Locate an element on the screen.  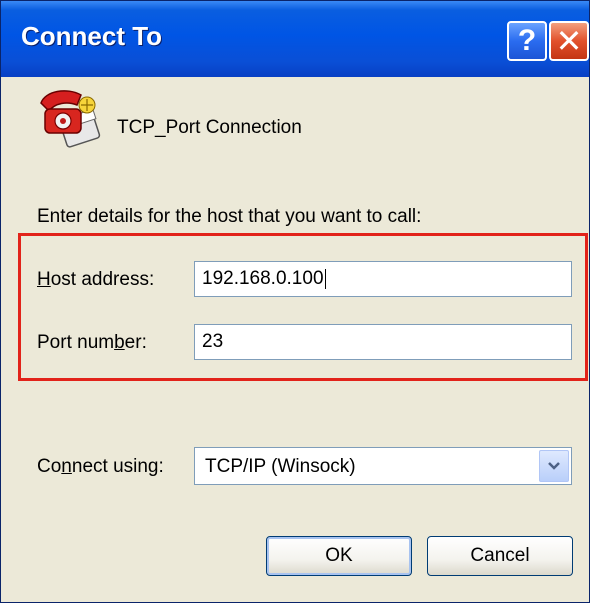
port-number-input: 23 is located at coordinates (383, 342).